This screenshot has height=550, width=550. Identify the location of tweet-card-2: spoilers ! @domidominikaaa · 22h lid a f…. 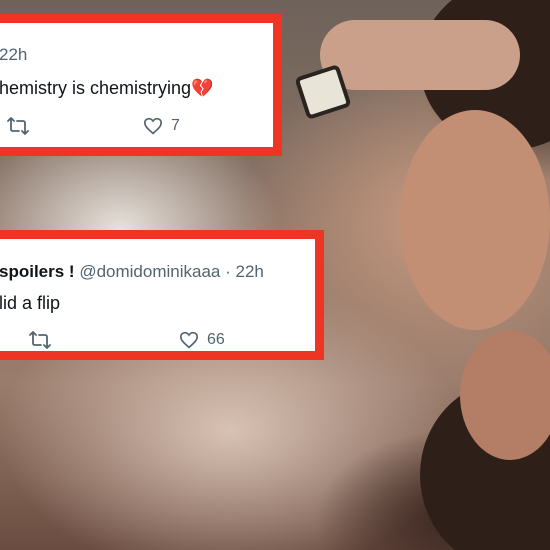
(162, 295).